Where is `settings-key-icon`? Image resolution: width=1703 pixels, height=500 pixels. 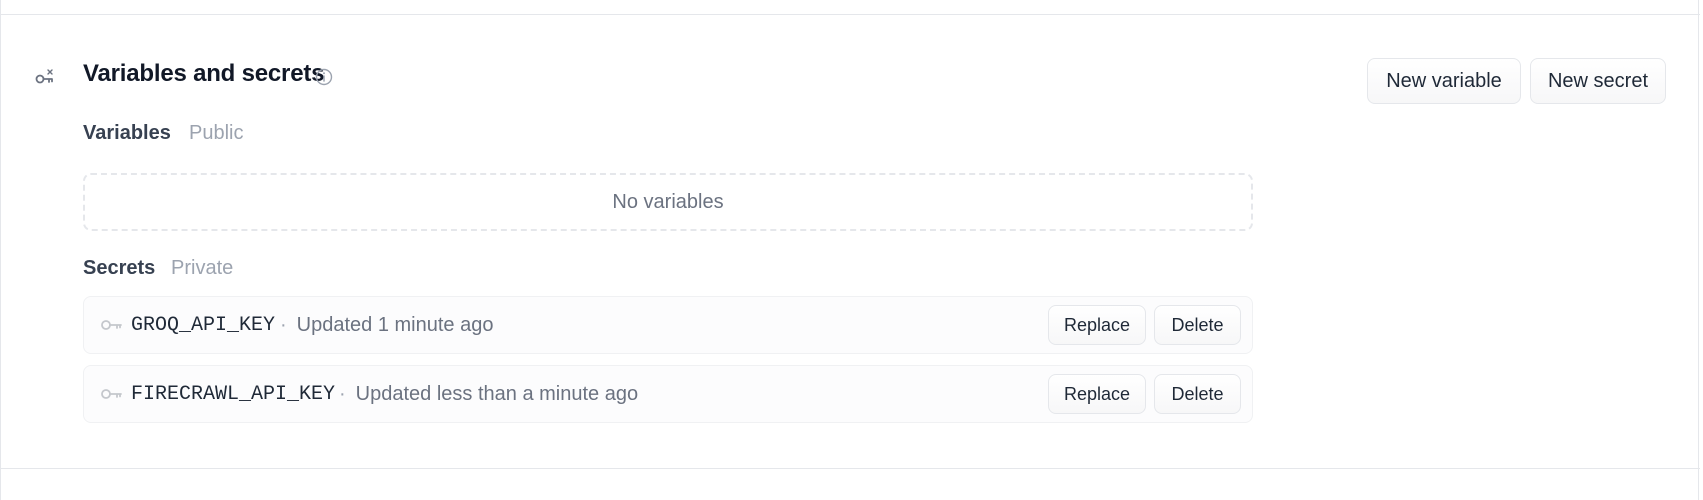
settings-key-icon is located at coordinates (45, 77).